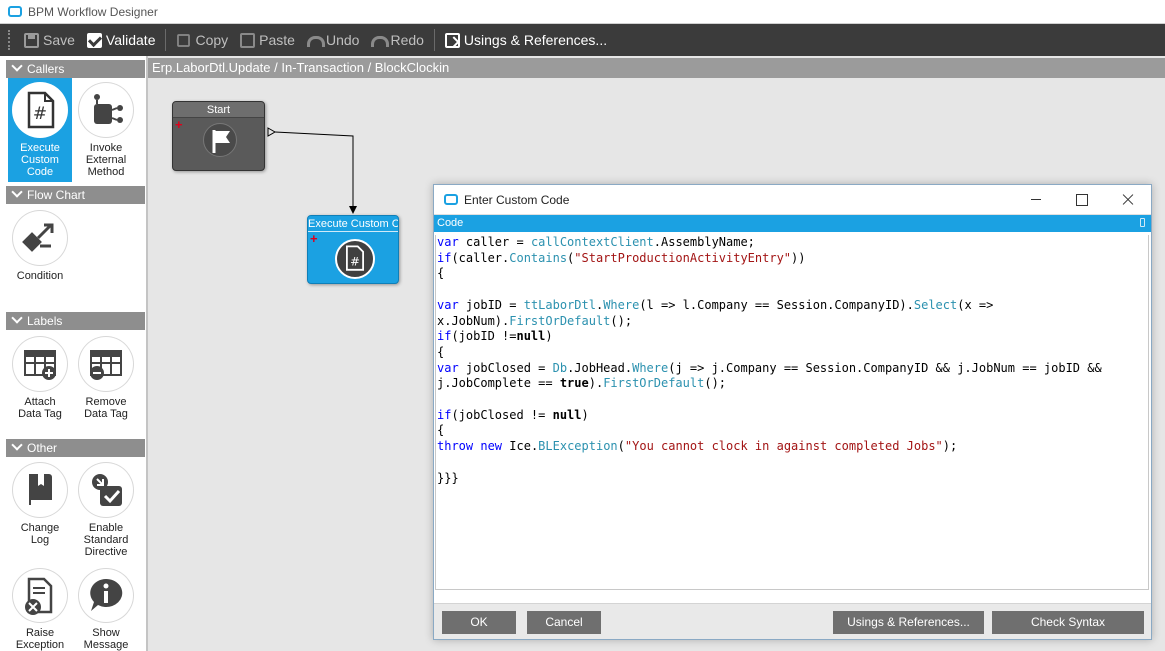 The width and height of the screenshot is (1165, 651). I want to click on code-panel-header: Code, so click(792, 223).